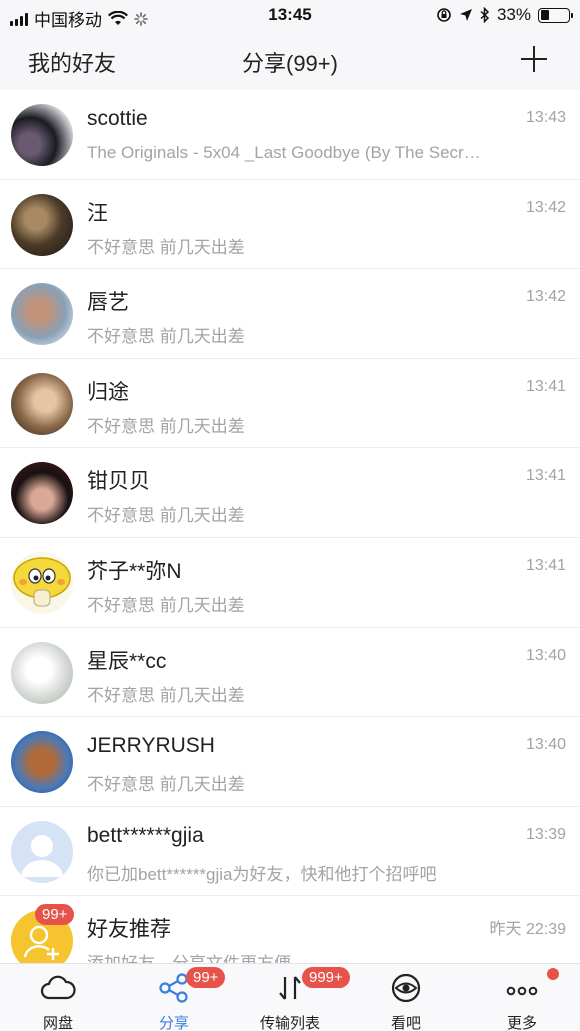  I want to click on battery-icon, so click(555, 15).